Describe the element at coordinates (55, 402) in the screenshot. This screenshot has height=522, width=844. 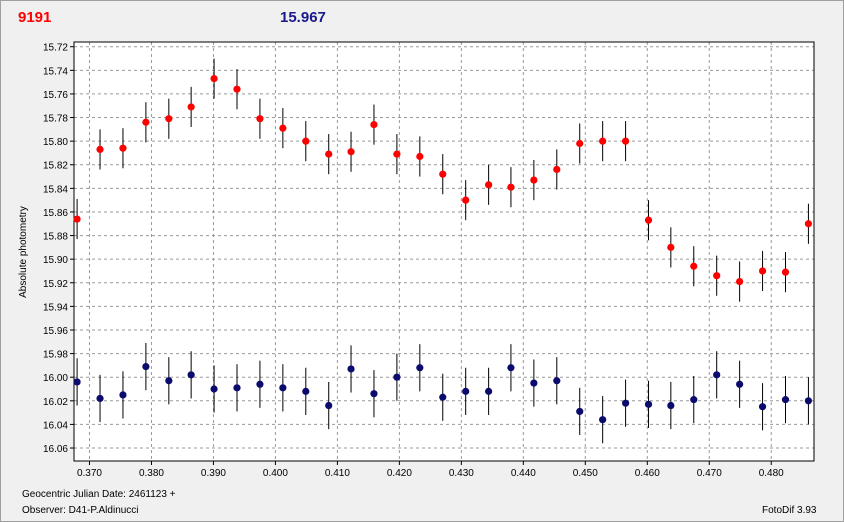
I see `y-tick-label: 16.02` at that location.